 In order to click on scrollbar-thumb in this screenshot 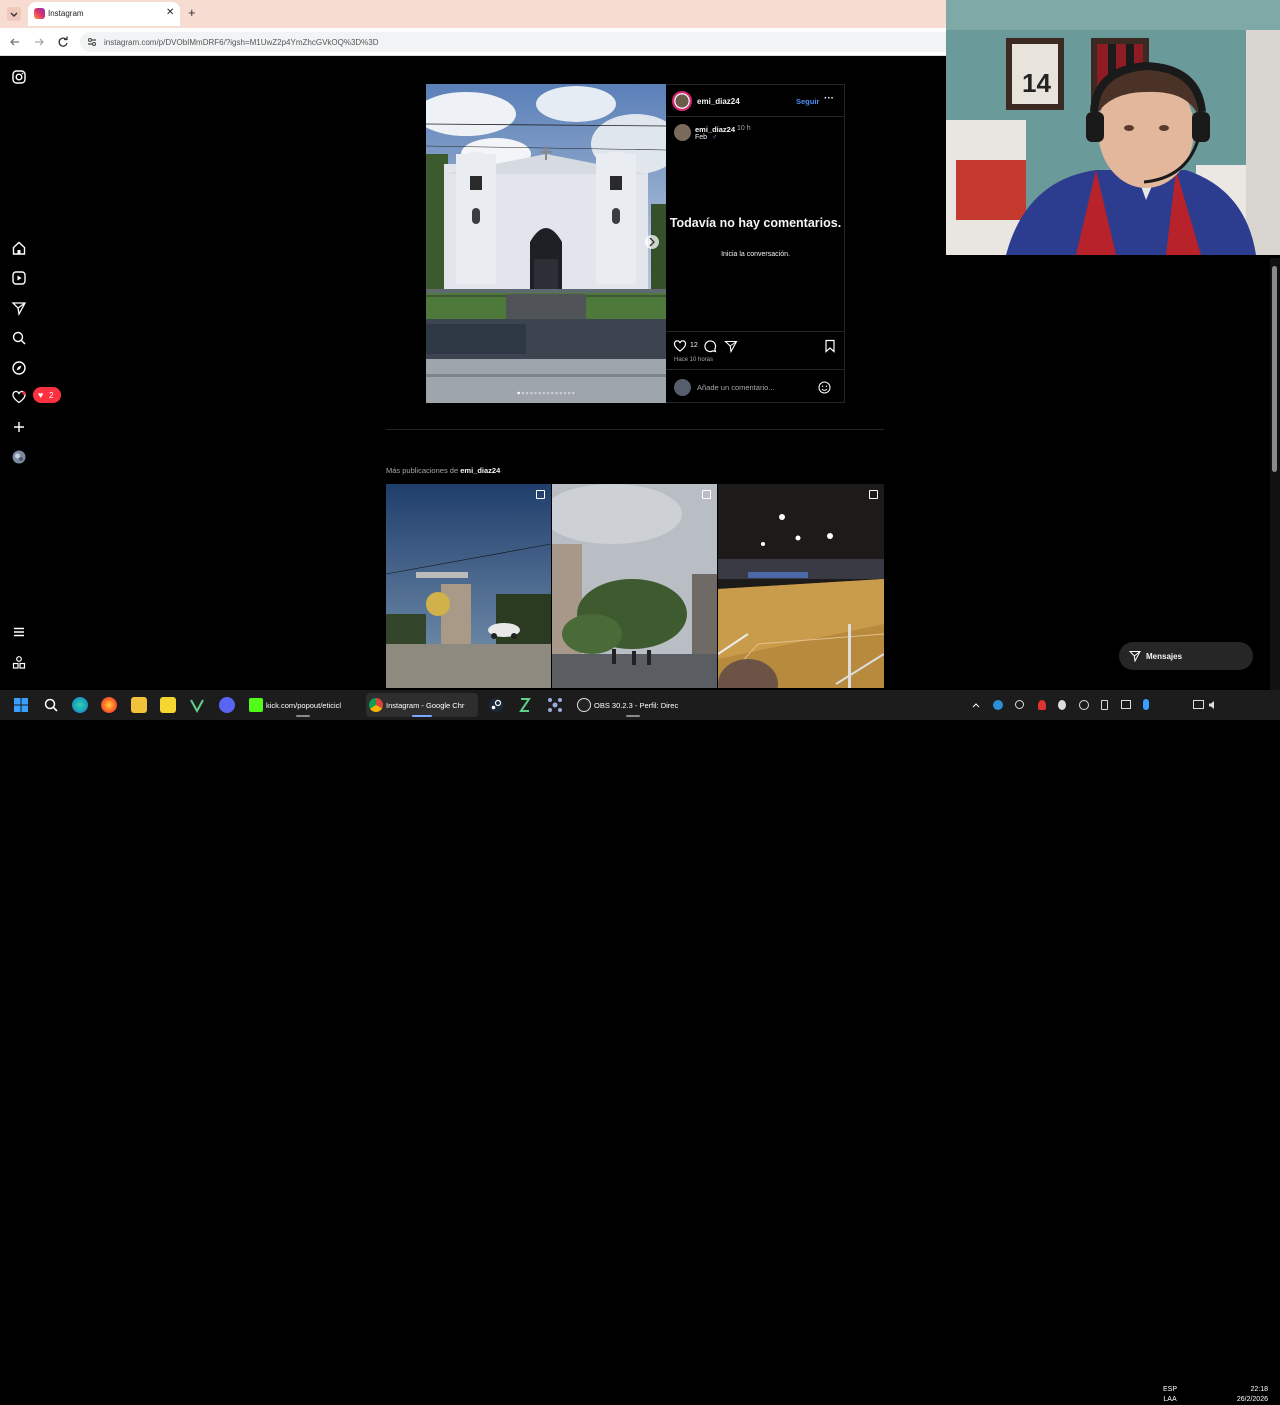, I will do `click(1274, 369)`.